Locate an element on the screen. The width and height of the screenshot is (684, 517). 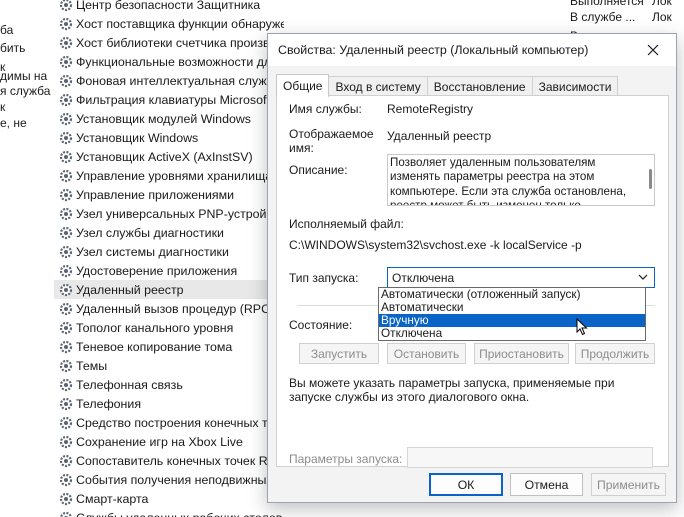
service-name: Службы удаленных рабочих столов is located at coordinates (179, 514).